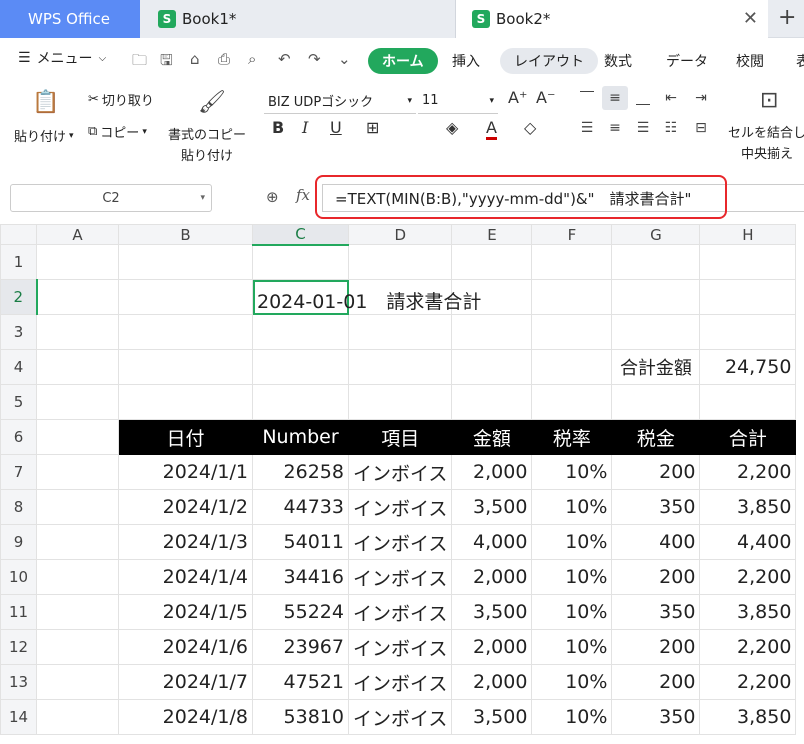 The image size is (804, 744). I want to click on table-cell: 54011, so click(300, 542).